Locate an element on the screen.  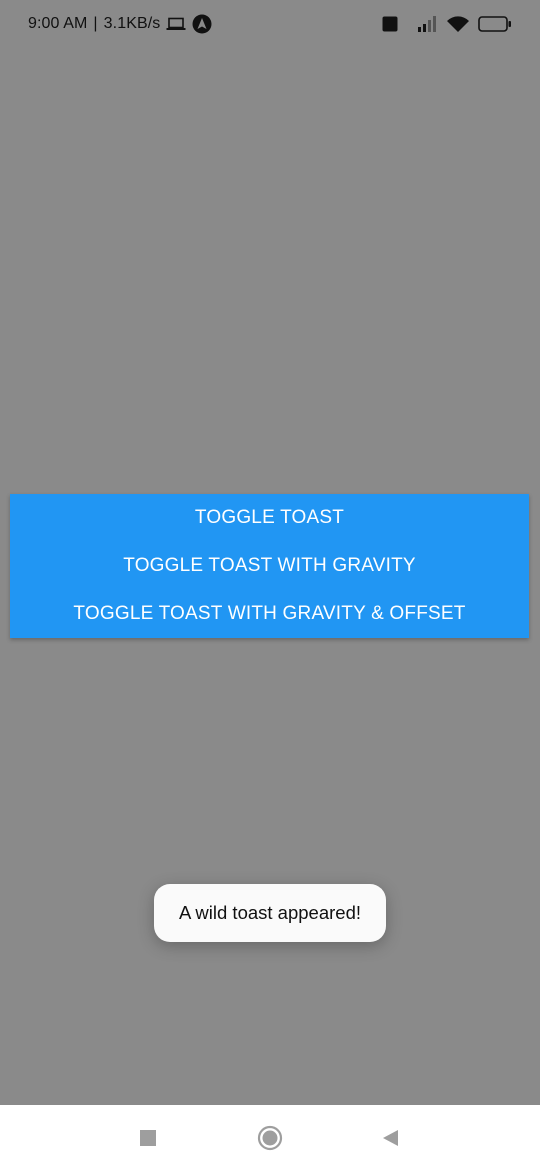
volte-icon is located at coordinates (390, 24).